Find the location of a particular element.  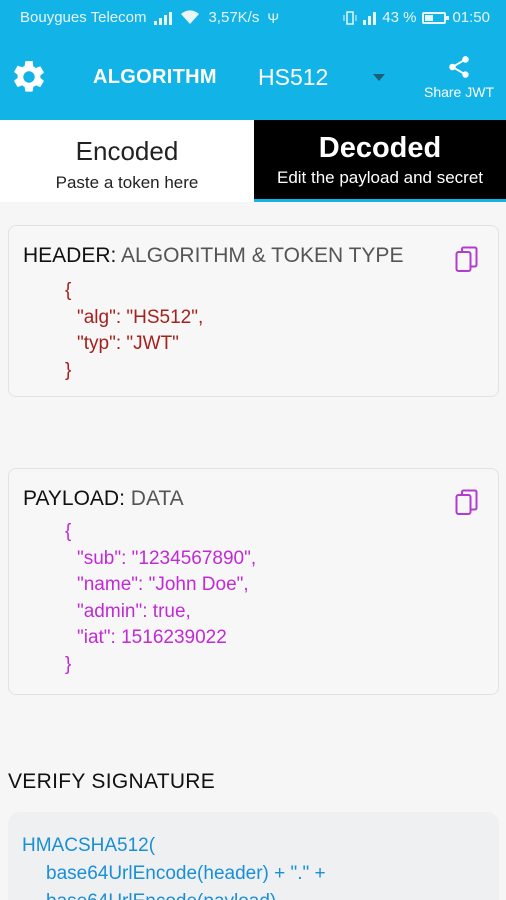

algorithm-select: HS512 is located at coordinates (293, 77).